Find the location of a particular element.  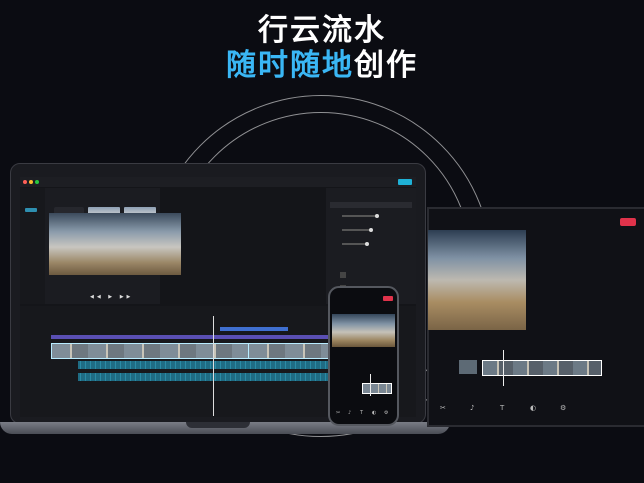

phone-tool-icon: ◐ is located at coordinates (374, 413).